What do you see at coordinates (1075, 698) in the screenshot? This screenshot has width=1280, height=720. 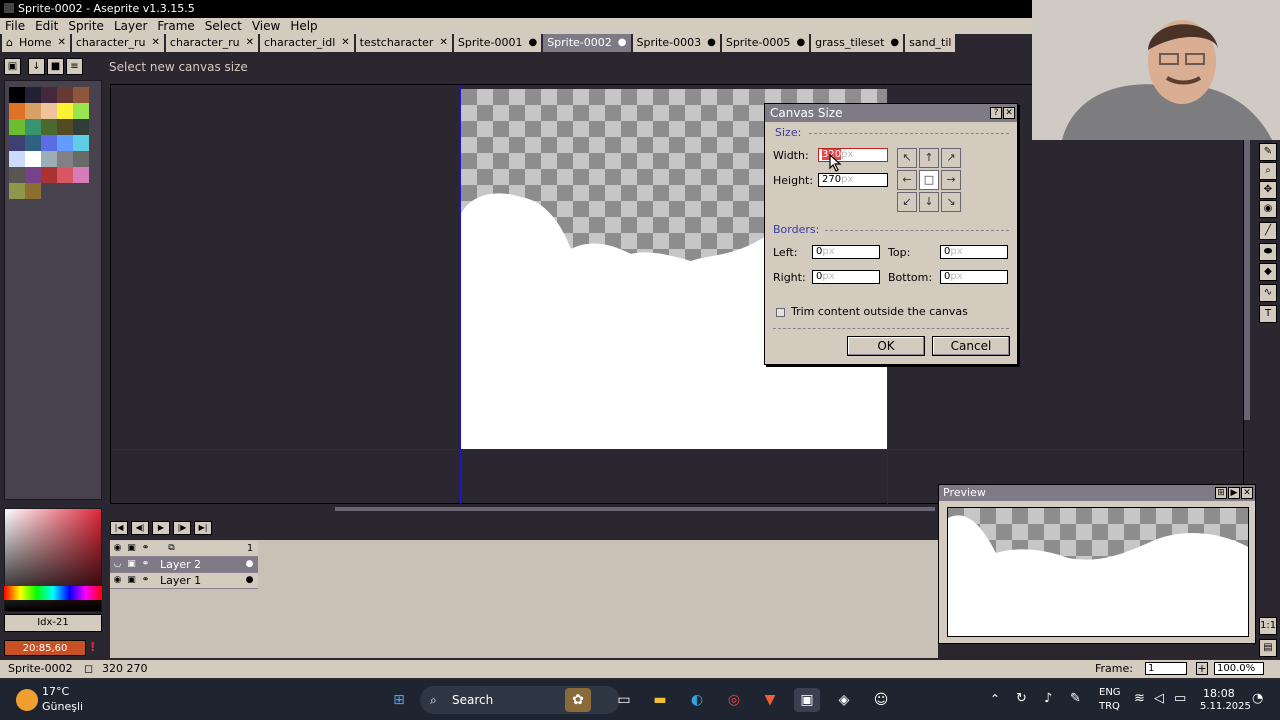 I see `pen-icon: ✎` at bounding box center [1075, 698].